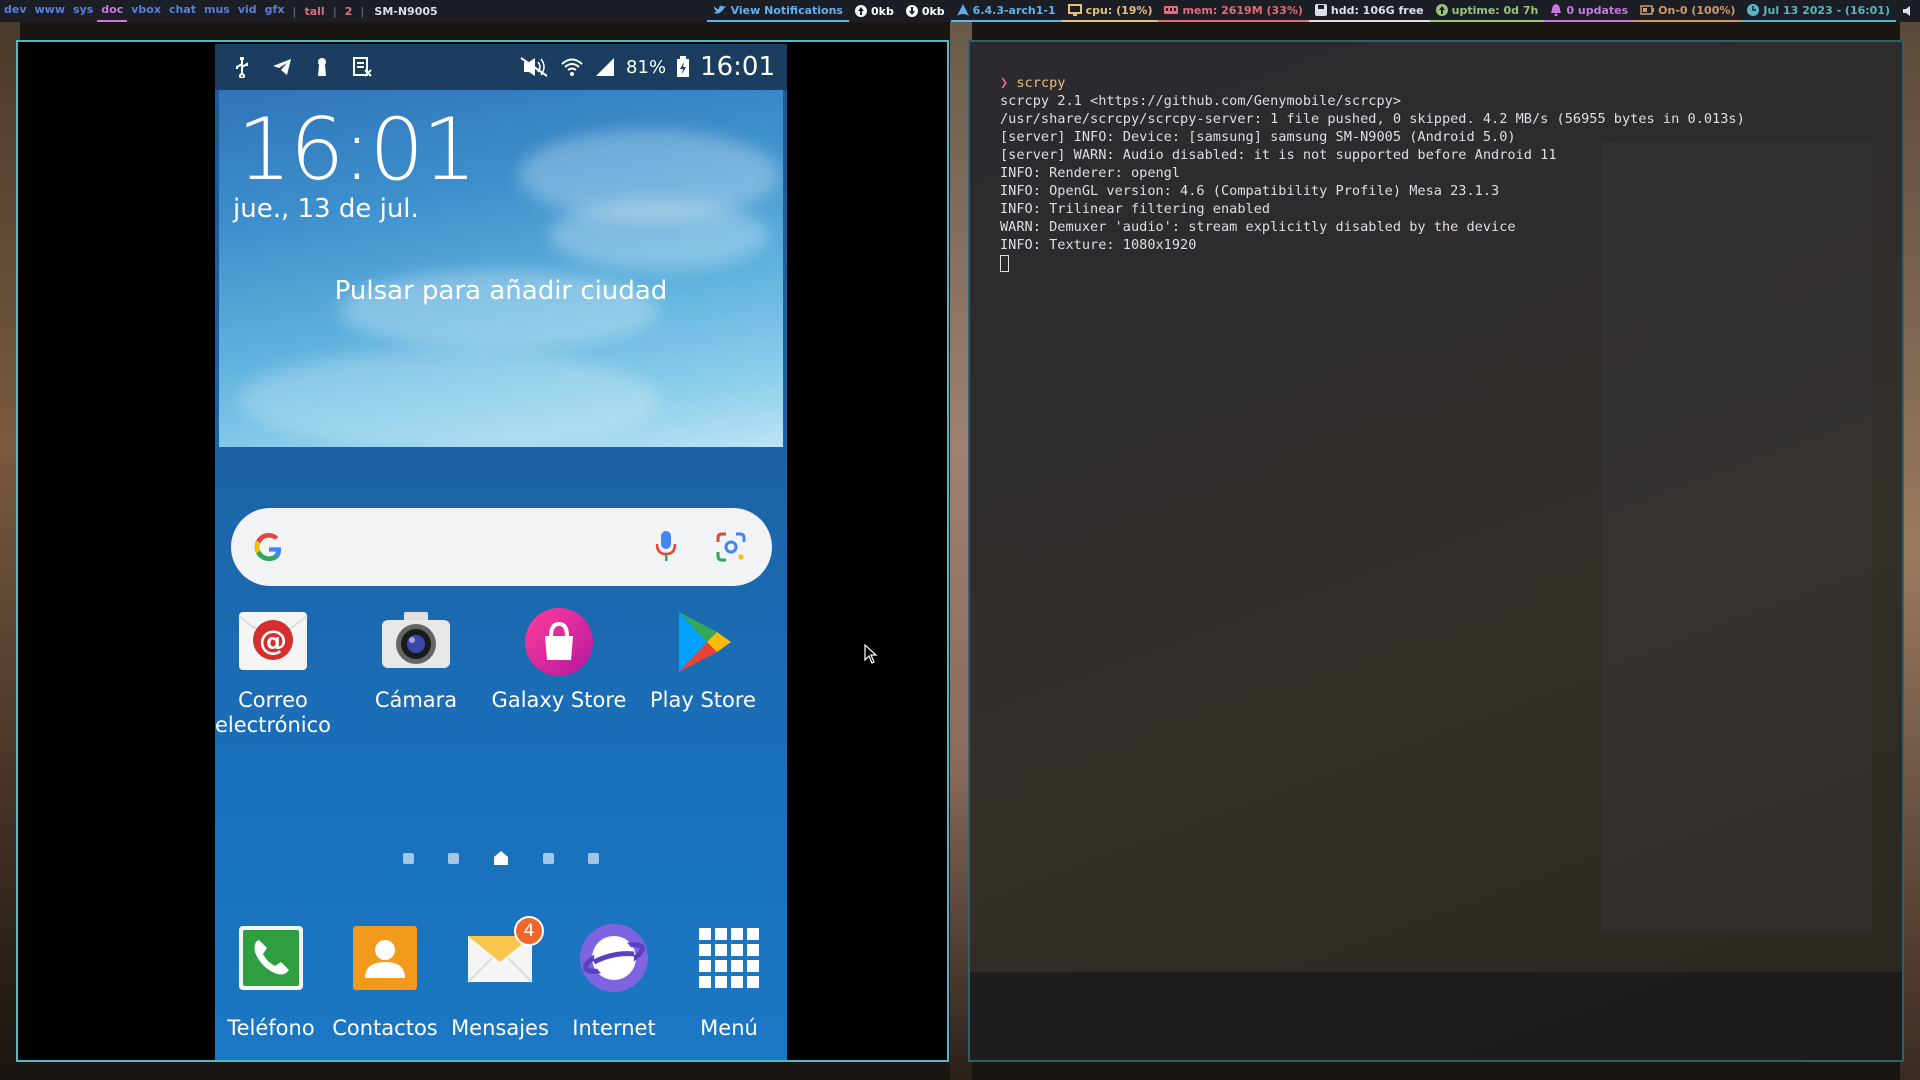  Describe the element at coordinates (729, 958) in the screenshot. I see `apps-grid-icon` at that location.